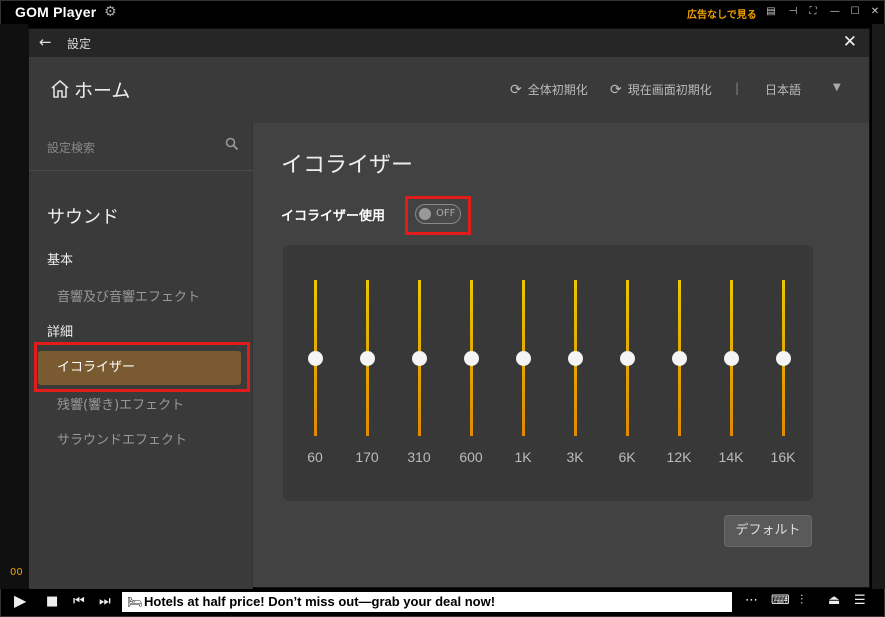 This screenshot has height=617, width=885. What do you see at coordinates (128, 295) in the screenshot?
I see `sidebar-item-sound-effects: 音響及び音響エフェクト` at bounding box center [128, 295].